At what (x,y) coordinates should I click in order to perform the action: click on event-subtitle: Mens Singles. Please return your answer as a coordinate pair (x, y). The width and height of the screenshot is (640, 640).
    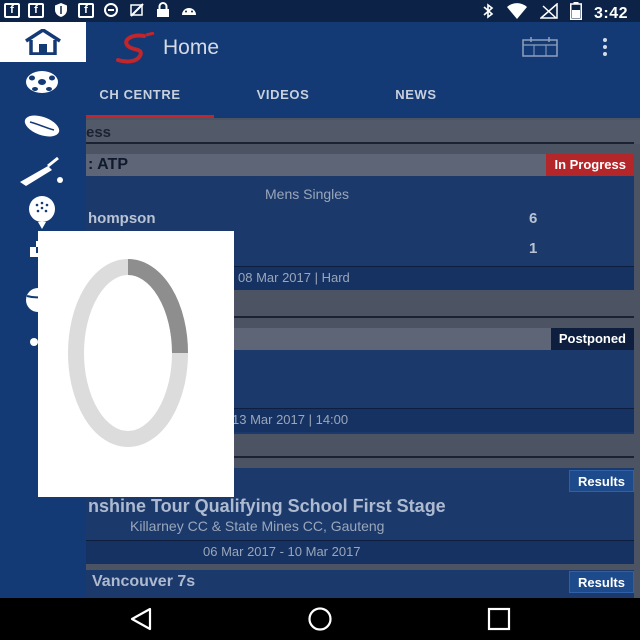
    Looking at the image, I should click on (307, 194).